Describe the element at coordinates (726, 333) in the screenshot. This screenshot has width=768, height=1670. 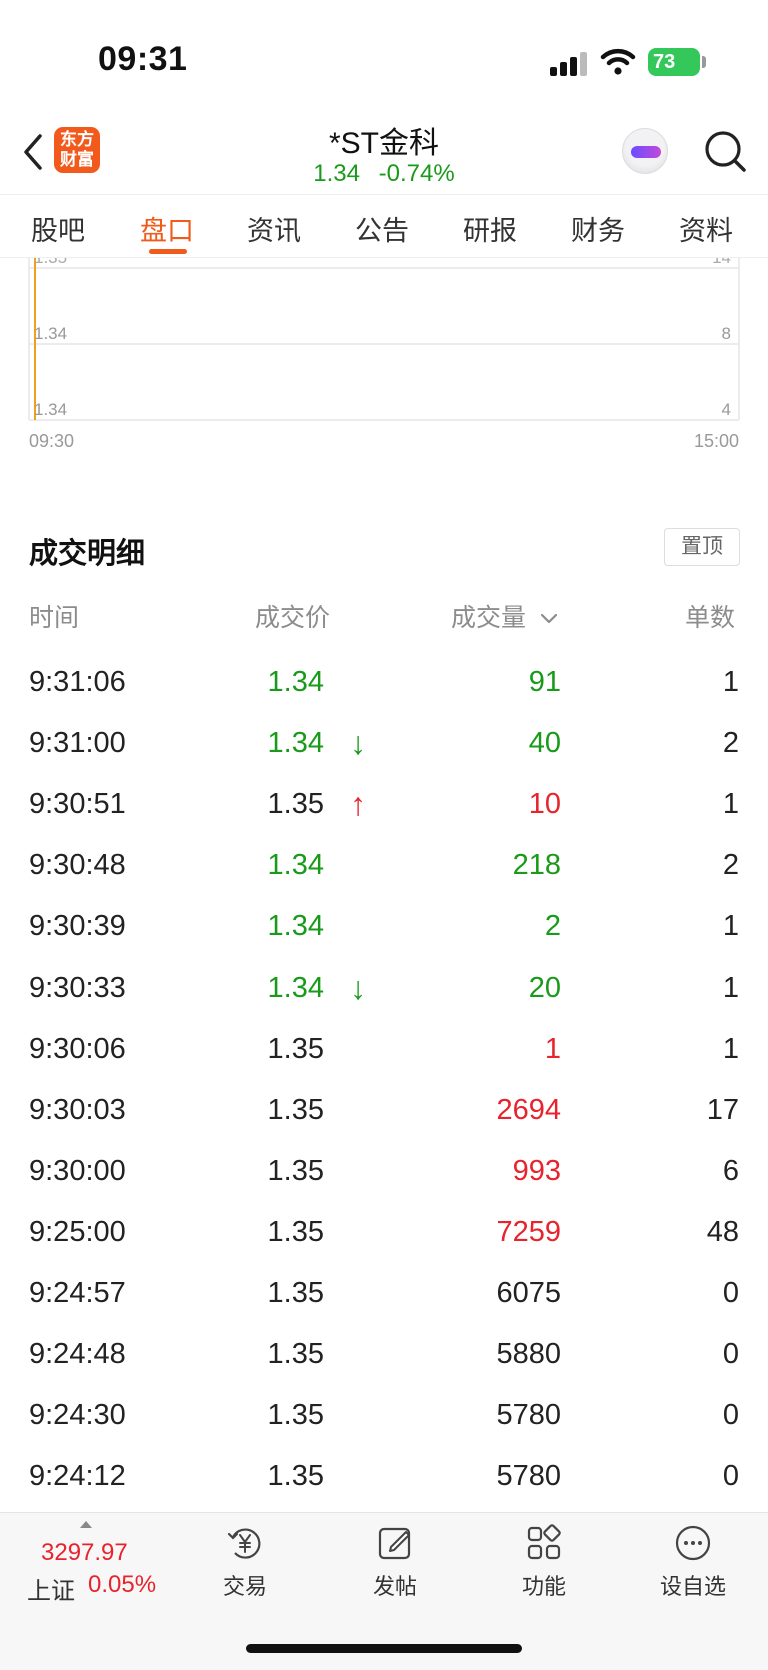
I see `volume-label-mid: 8` at that location.